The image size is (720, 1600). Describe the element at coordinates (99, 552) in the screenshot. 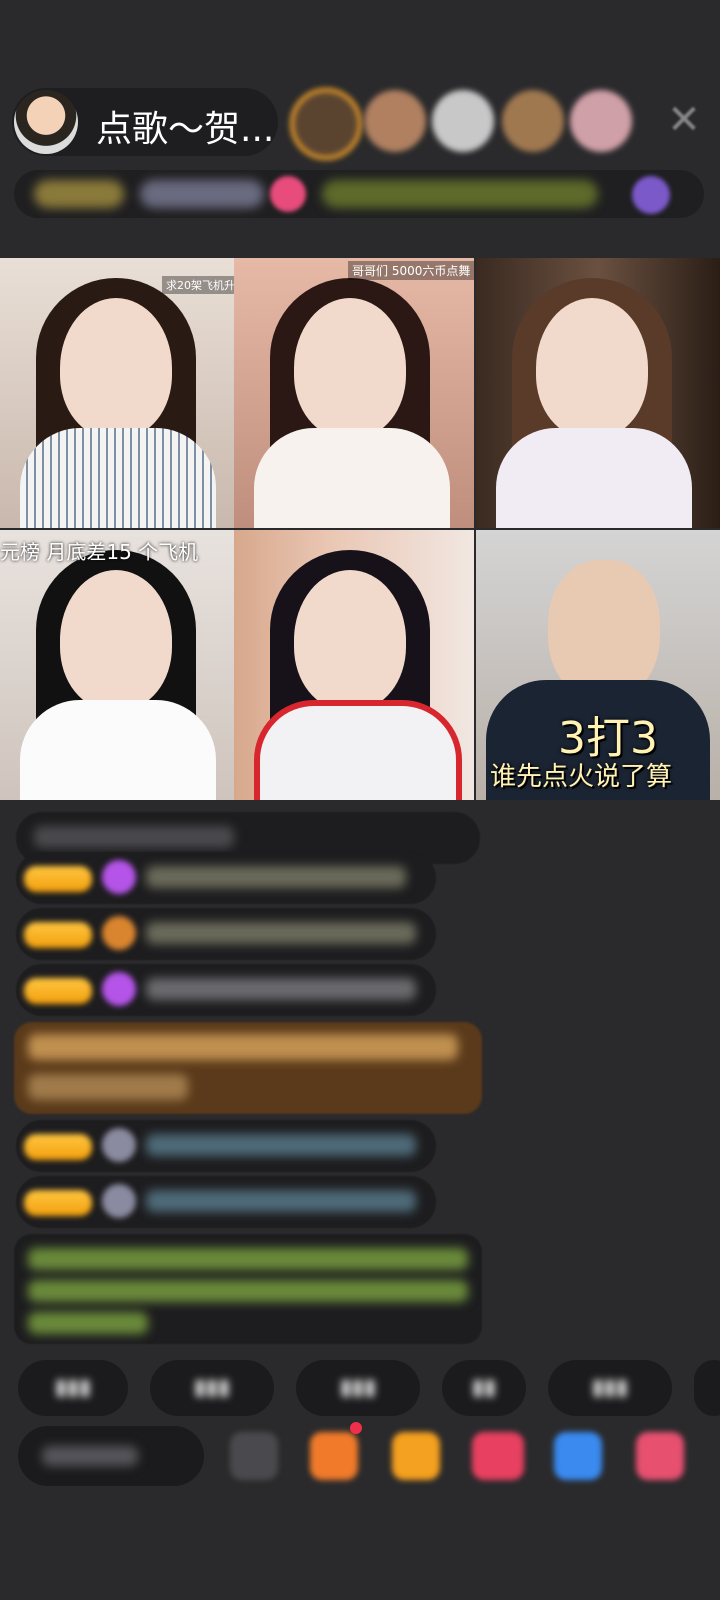

I see `tile-banner: 元榜 月底差15 个飞机` at that location.